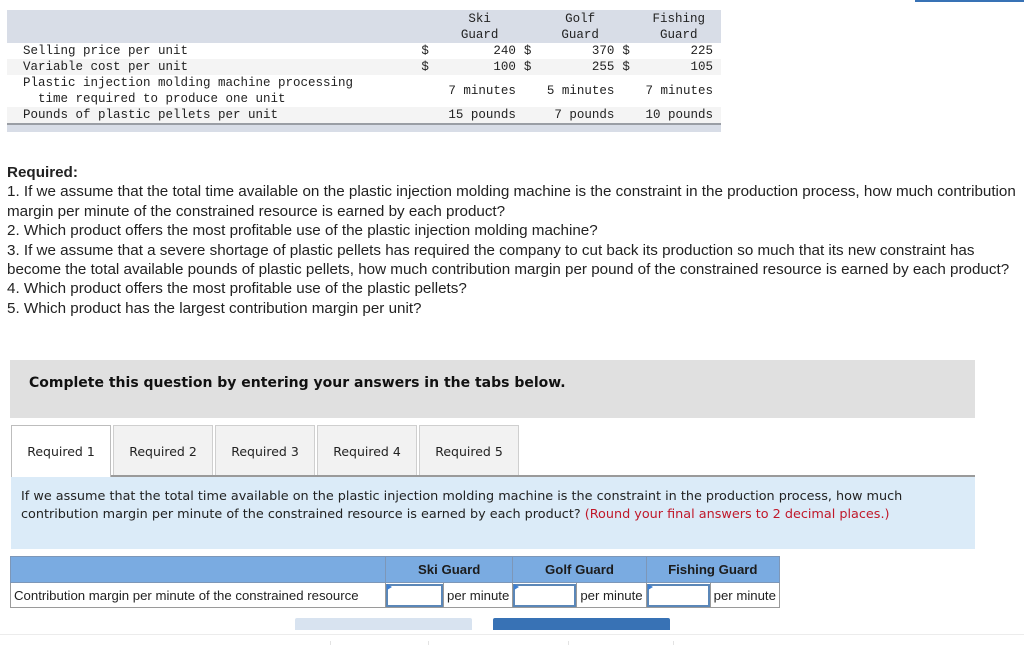  Describe the element at coordinates (679, 115) in the screenshot. I see `cell-value: 10 pounds` at that location.